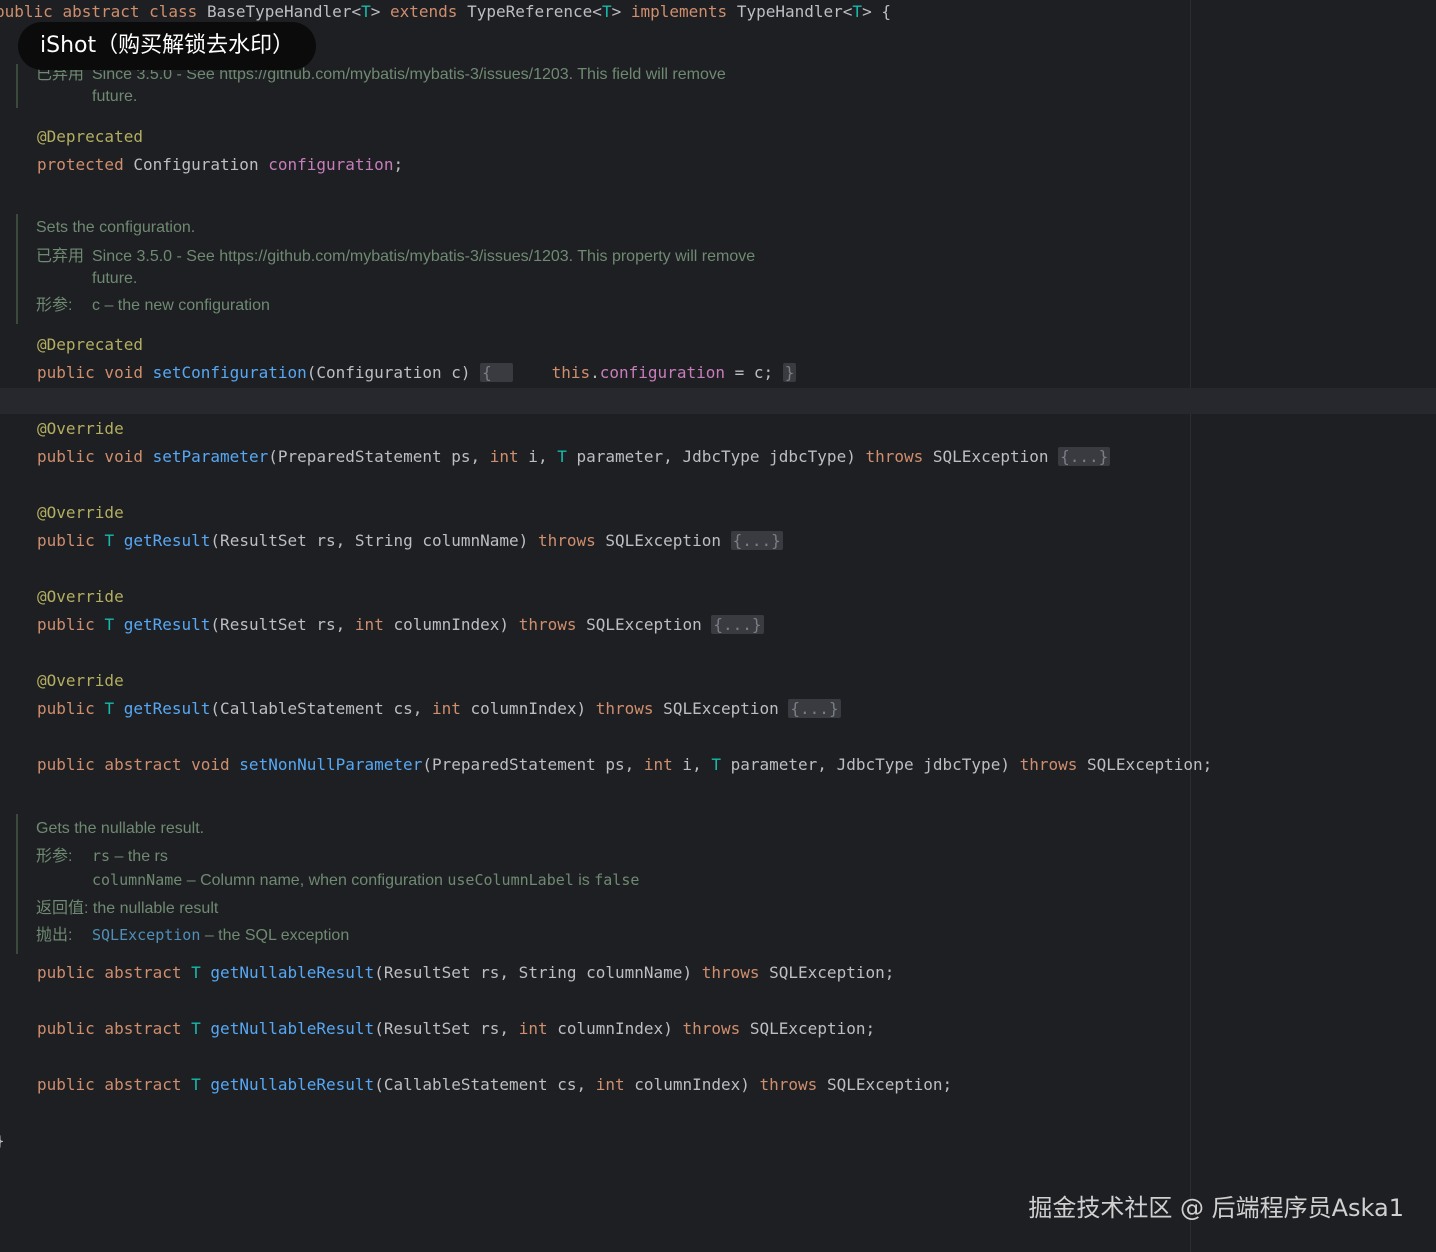  I want to click on method-name: setNonNullParameter, so click(331, 764).